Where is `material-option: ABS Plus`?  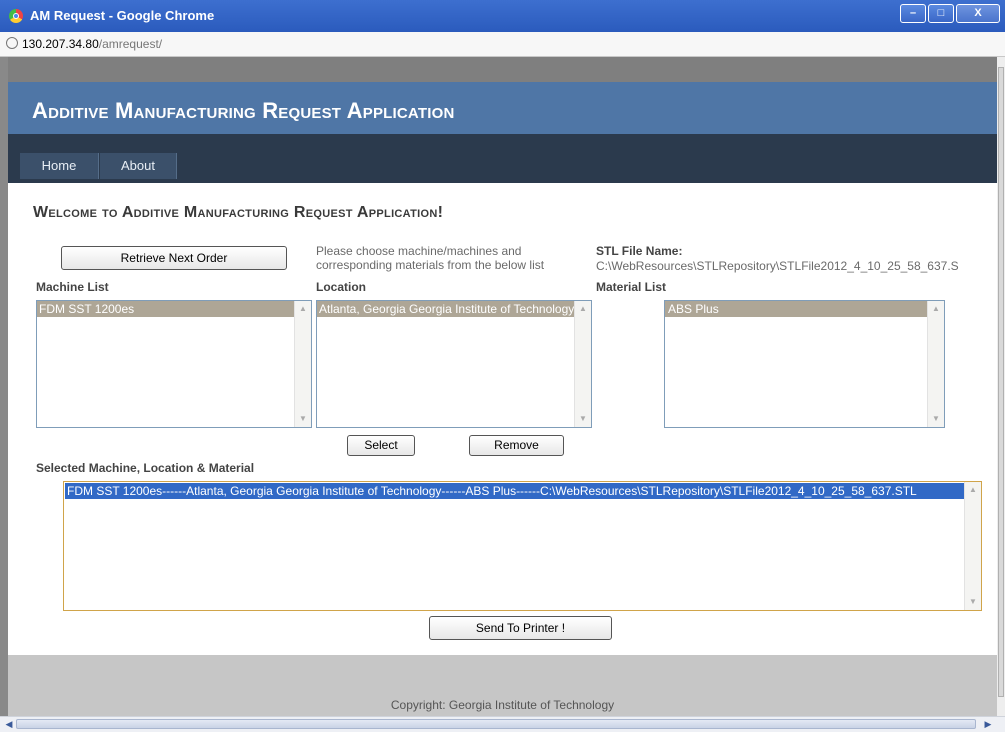 material-option: ABS Plus is located at coordinates (804, 309).